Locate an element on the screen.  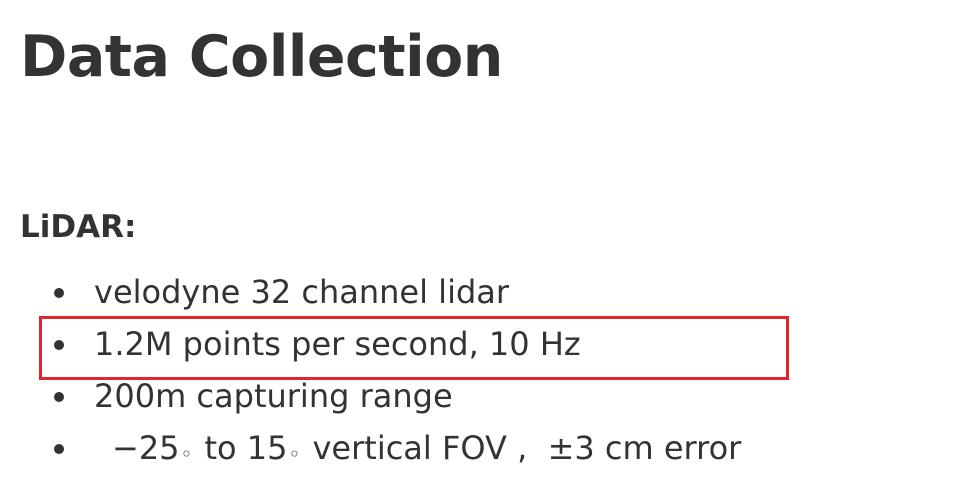
page-title: Data Collection is located at coordinates (261, 57).